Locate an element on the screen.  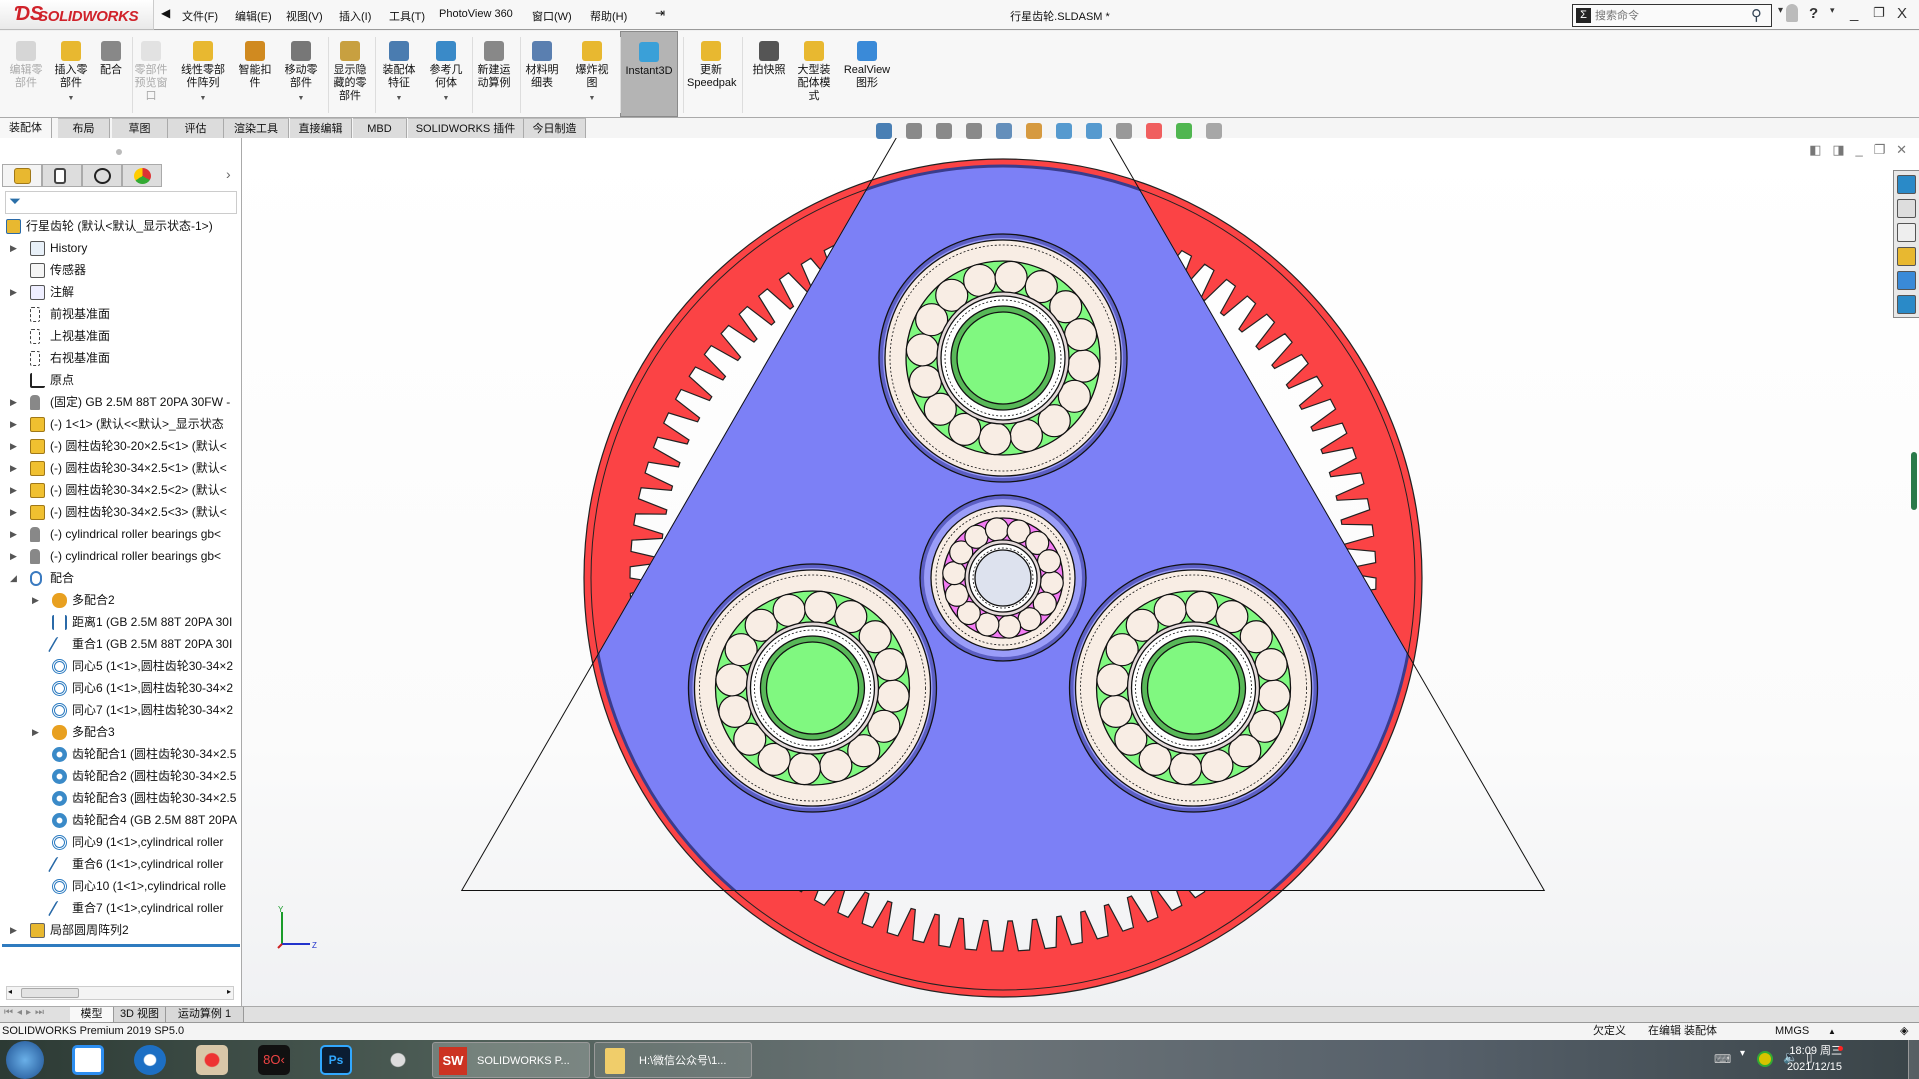
solidworks-logo: ƊS SOLIDWORKS is located at coordinates (77, 15).